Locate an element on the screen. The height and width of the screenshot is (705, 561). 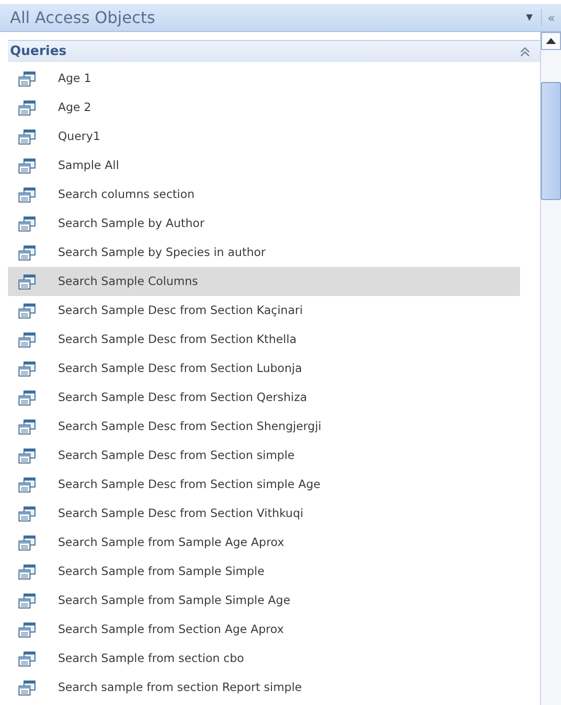
query-item: Search Sample Columns is located at coordinates (264, 281).